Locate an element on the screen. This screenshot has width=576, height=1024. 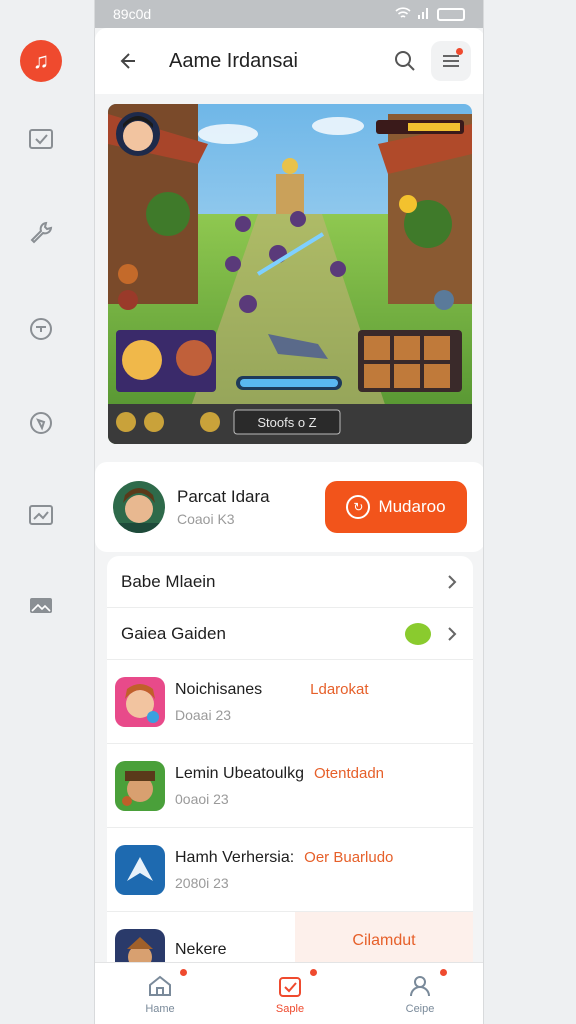
wrench-icon is located at coordinates (41, 233).